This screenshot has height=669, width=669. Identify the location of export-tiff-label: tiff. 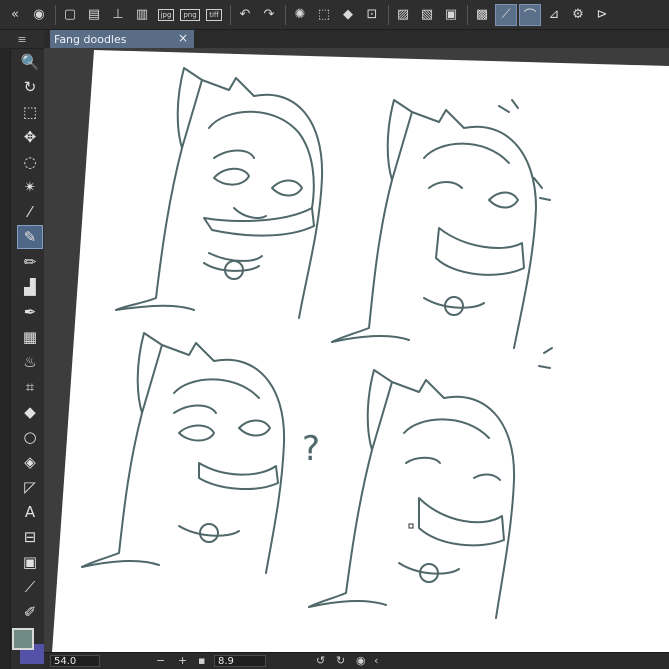
(214, 14).